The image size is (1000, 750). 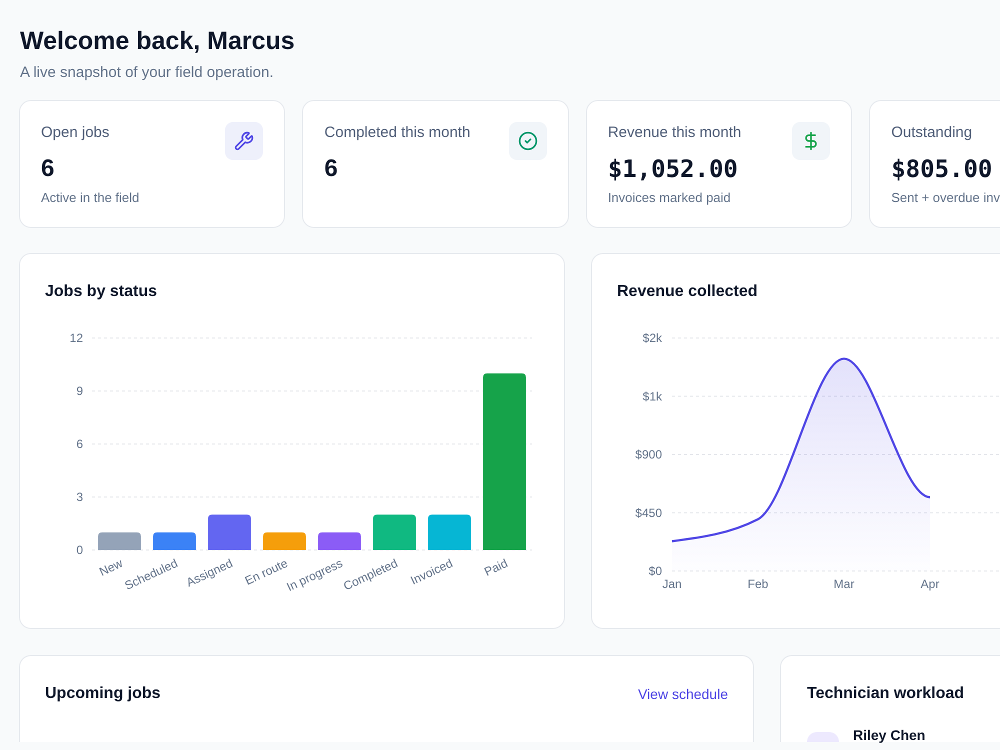 I want to click on card-title: Jobs by status, so click(x=101, y=292).